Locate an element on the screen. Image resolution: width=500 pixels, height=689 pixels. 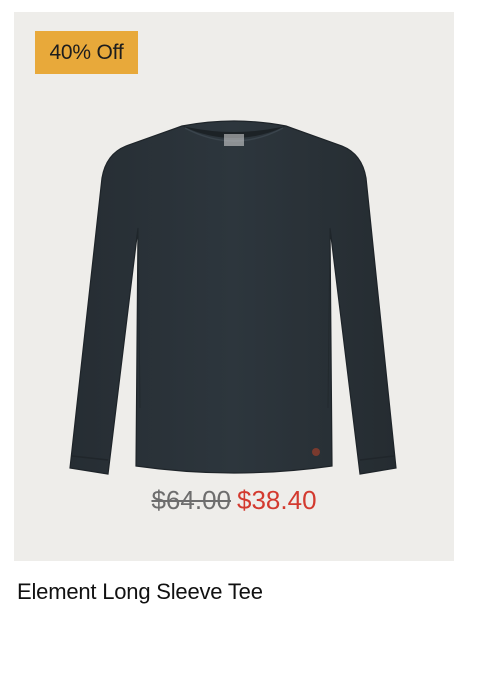
original-price: $64.00 is located at coordinates (191, 500).